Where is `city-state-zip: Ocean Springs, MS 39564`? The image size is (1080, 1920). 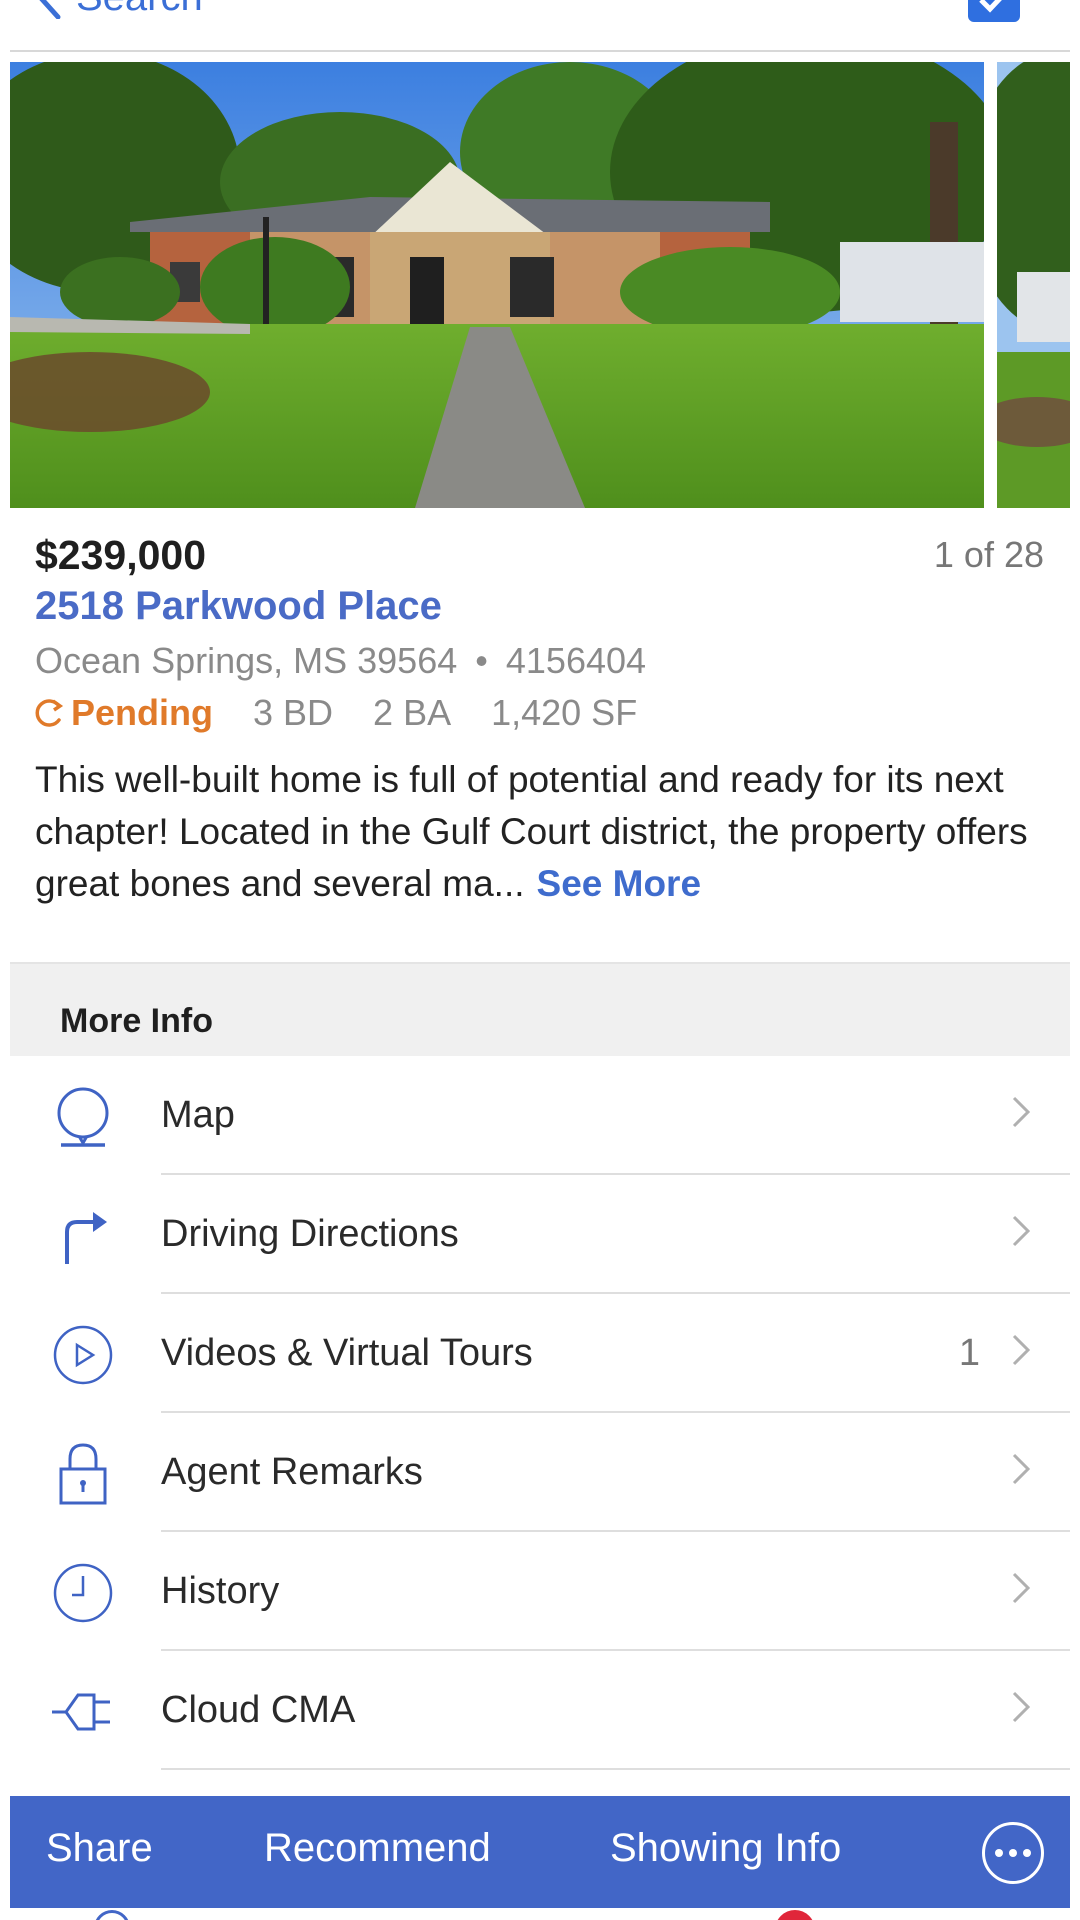 city-state-zip: Ocean Springs, MS 39564 is located at coordinates (246, 660).